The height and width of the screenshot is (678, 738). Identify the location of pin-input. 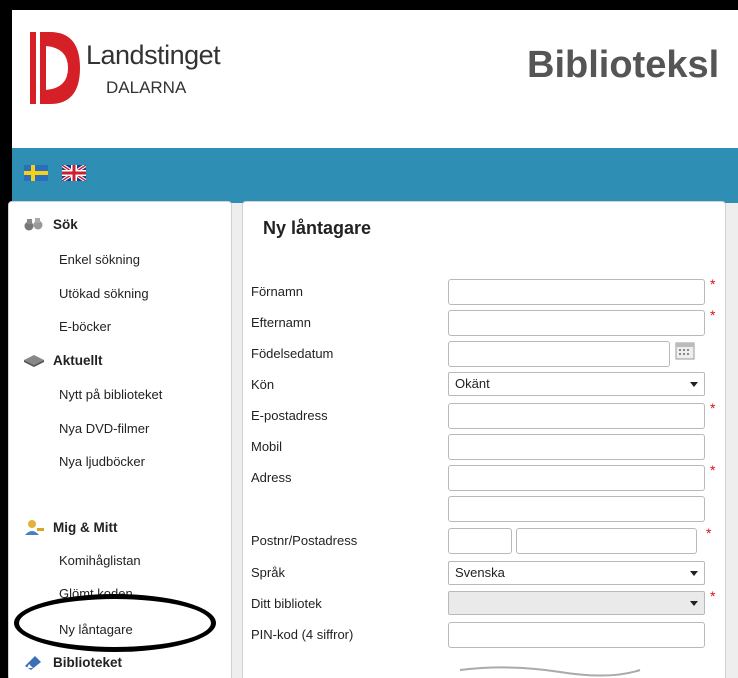
(576, 635).